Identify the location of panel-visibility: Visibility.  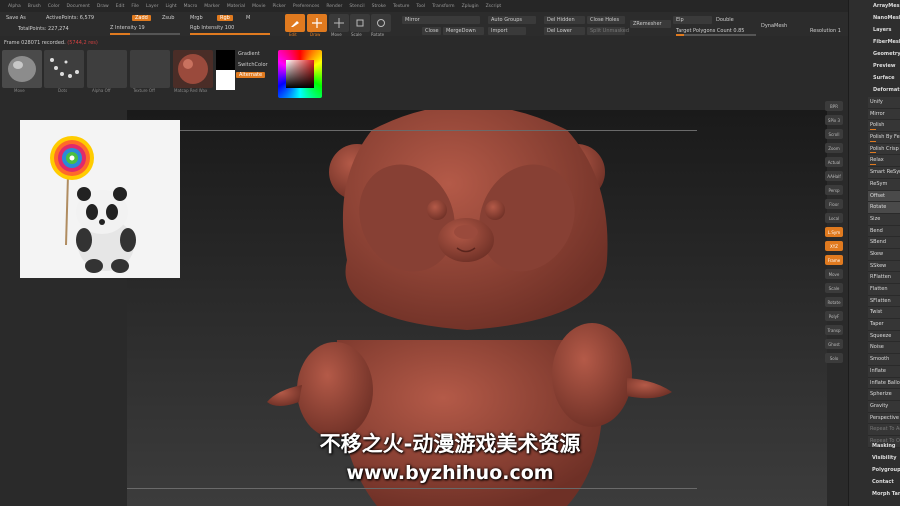
(874, 458).